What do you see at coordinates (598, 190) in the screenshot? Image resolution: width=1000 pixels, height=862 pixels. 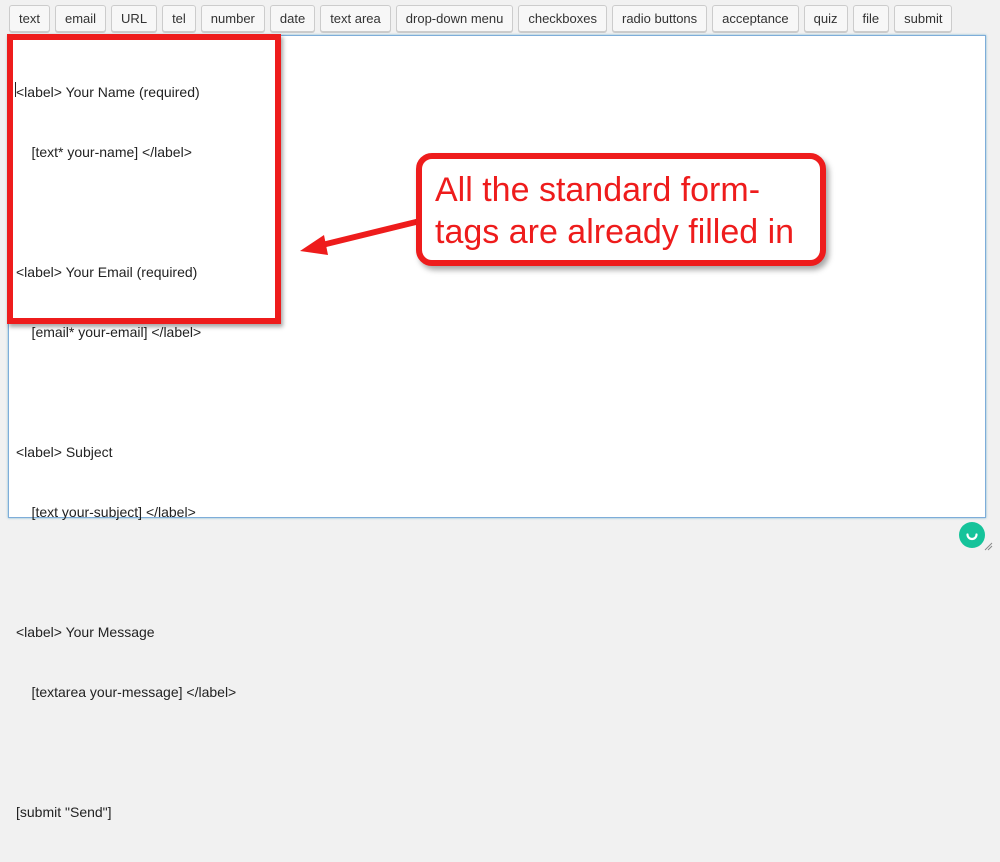 I see `callout-line-1: All the standard form-` at bounding box center [598, 190].